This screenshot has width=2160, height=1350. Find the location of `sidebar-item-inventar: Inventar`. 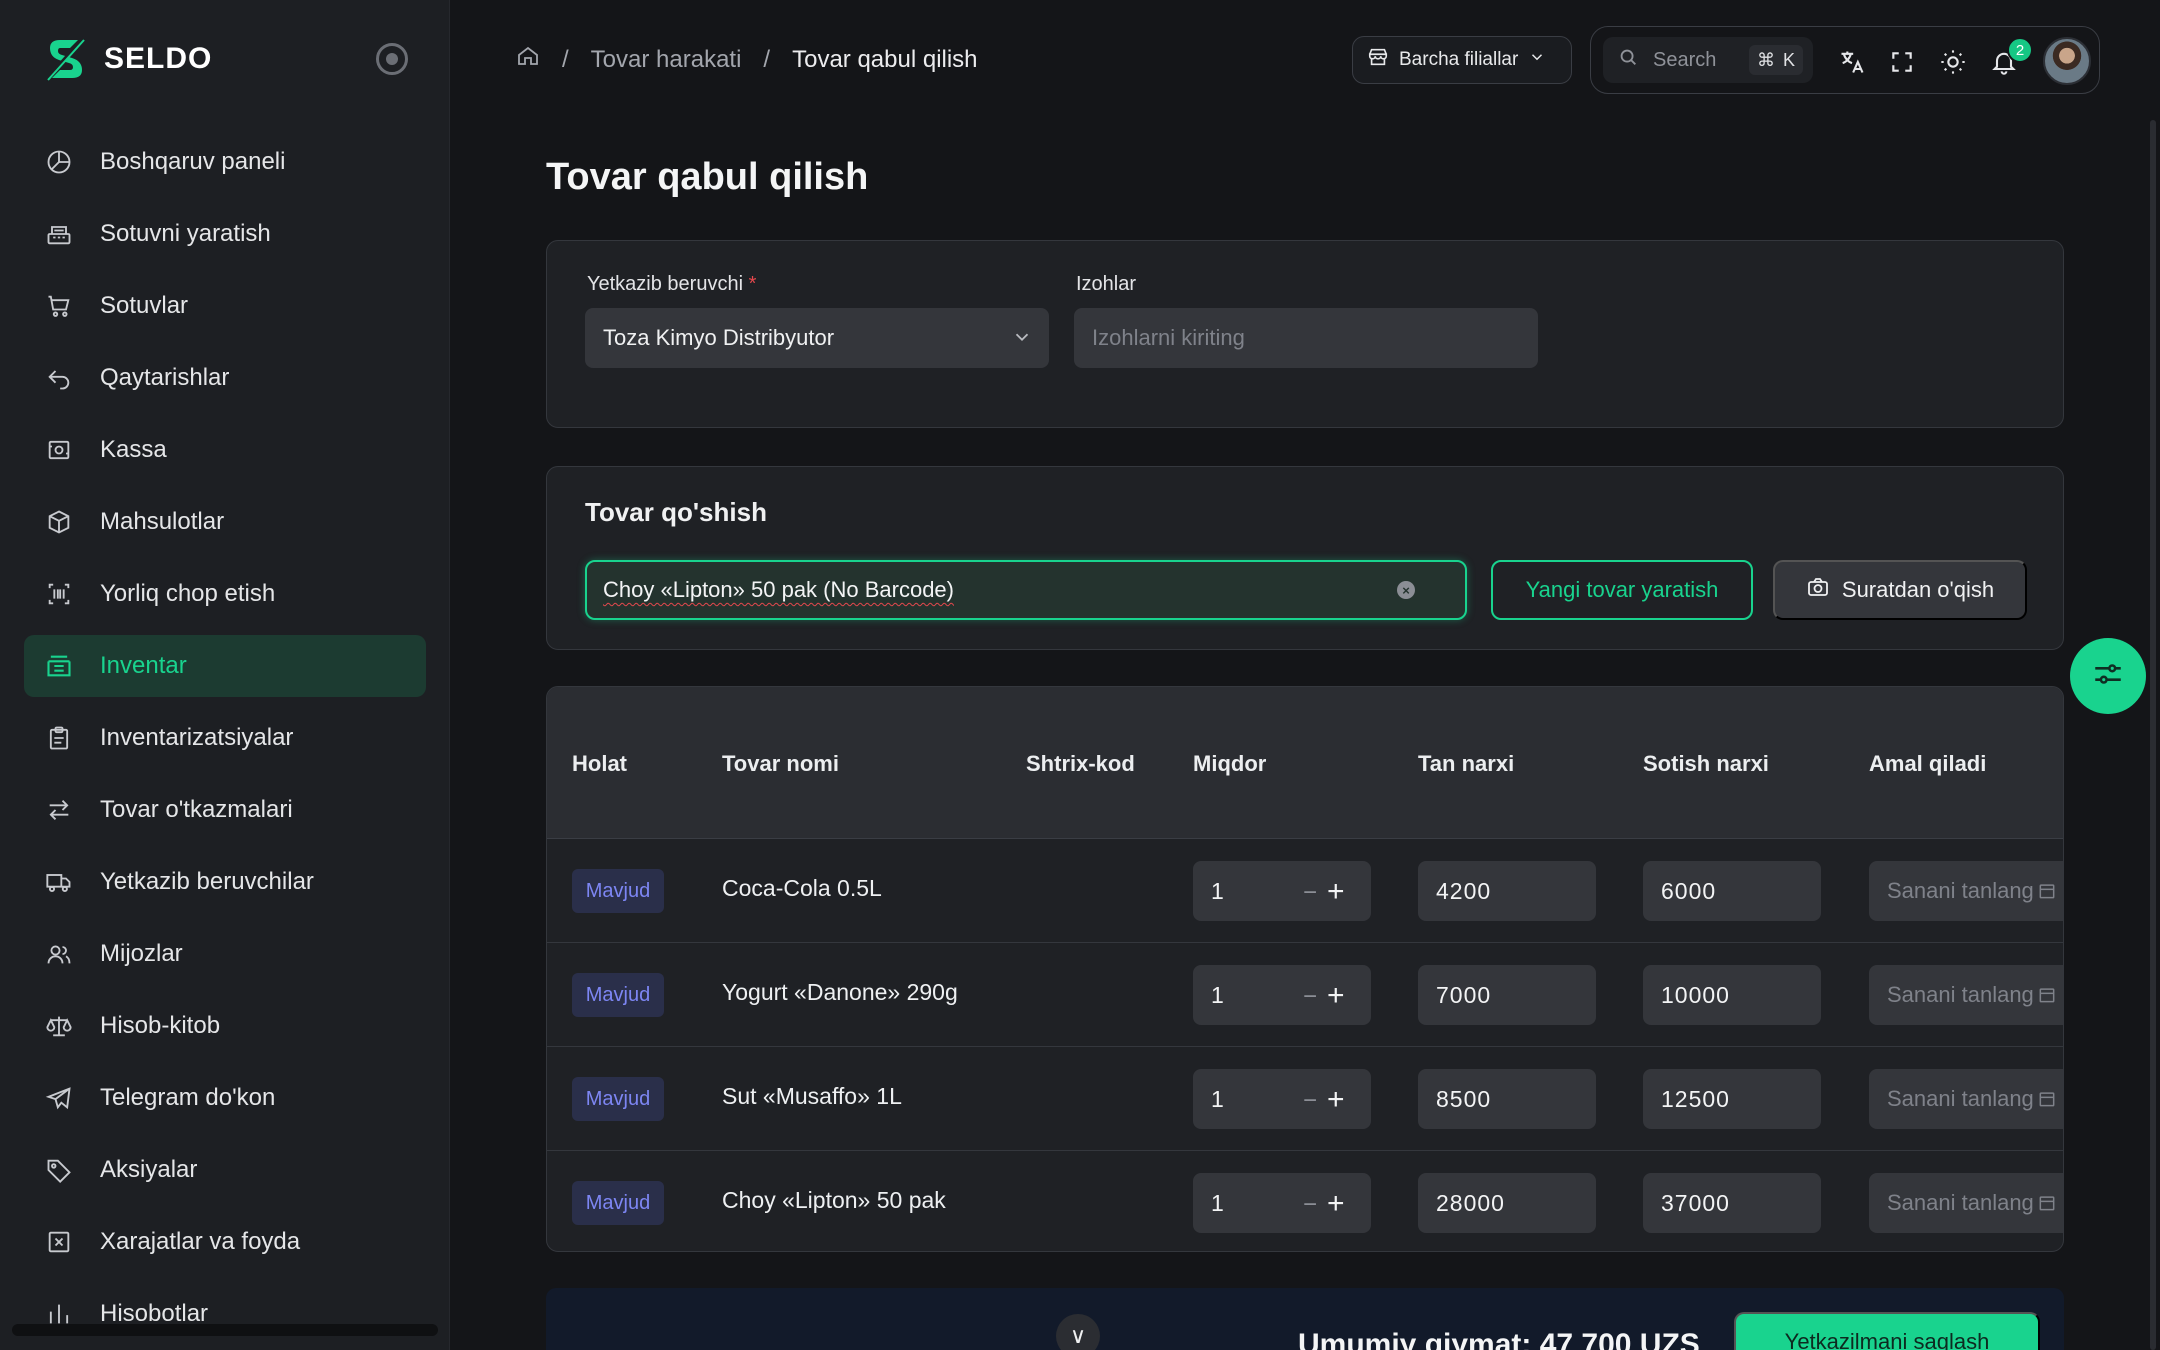

sidebar-item-inventar: Inventar is located at coordinates (225, 666).